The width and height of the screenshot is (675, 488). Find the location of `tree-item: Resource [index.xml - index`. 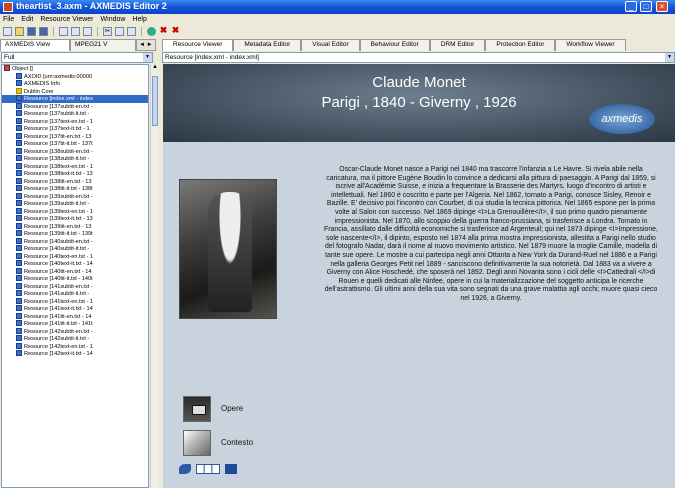

tree-item: Resource [index.xml - index is located at coordinates (75, 99).